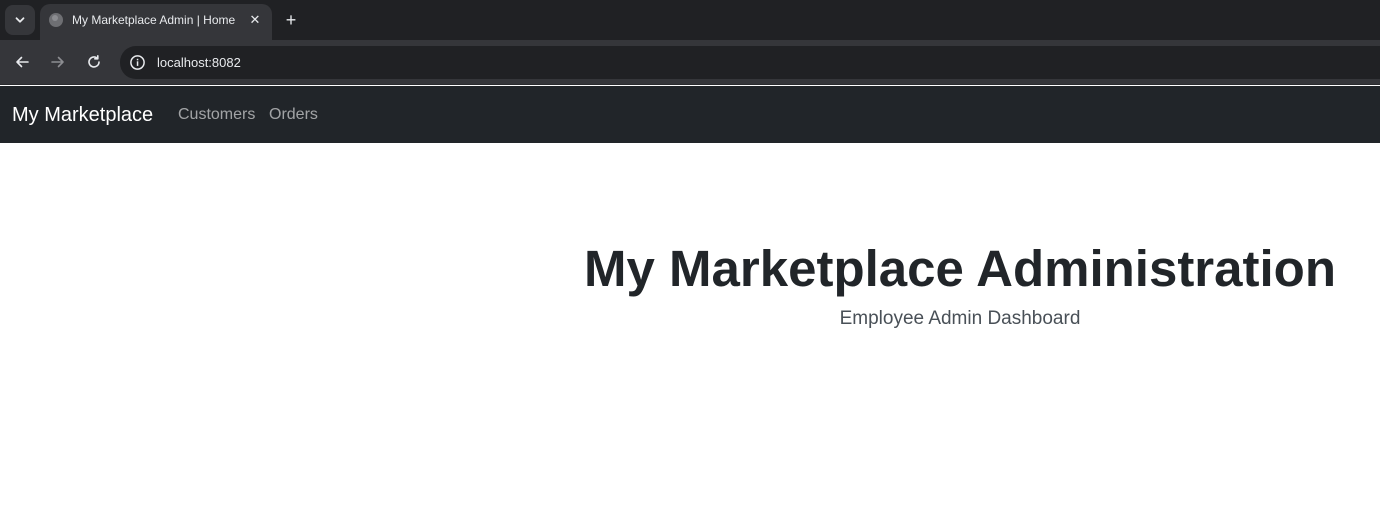 The width and height of the screenshot is (1380, 513). I want to click on chevron-down-icon, so click(20, 20).